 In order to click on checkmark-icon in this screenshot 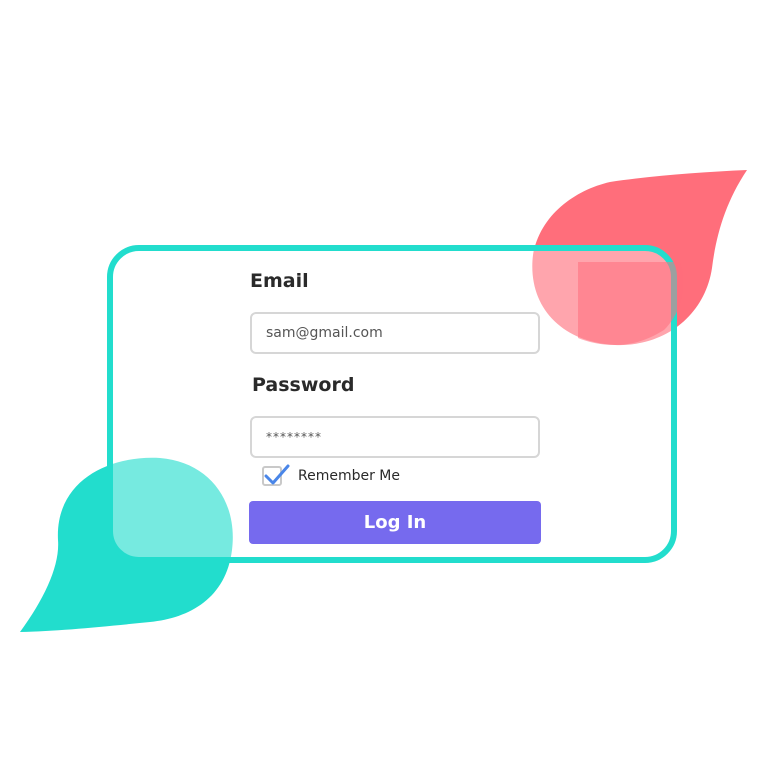, I will do `click(277, 474)`.